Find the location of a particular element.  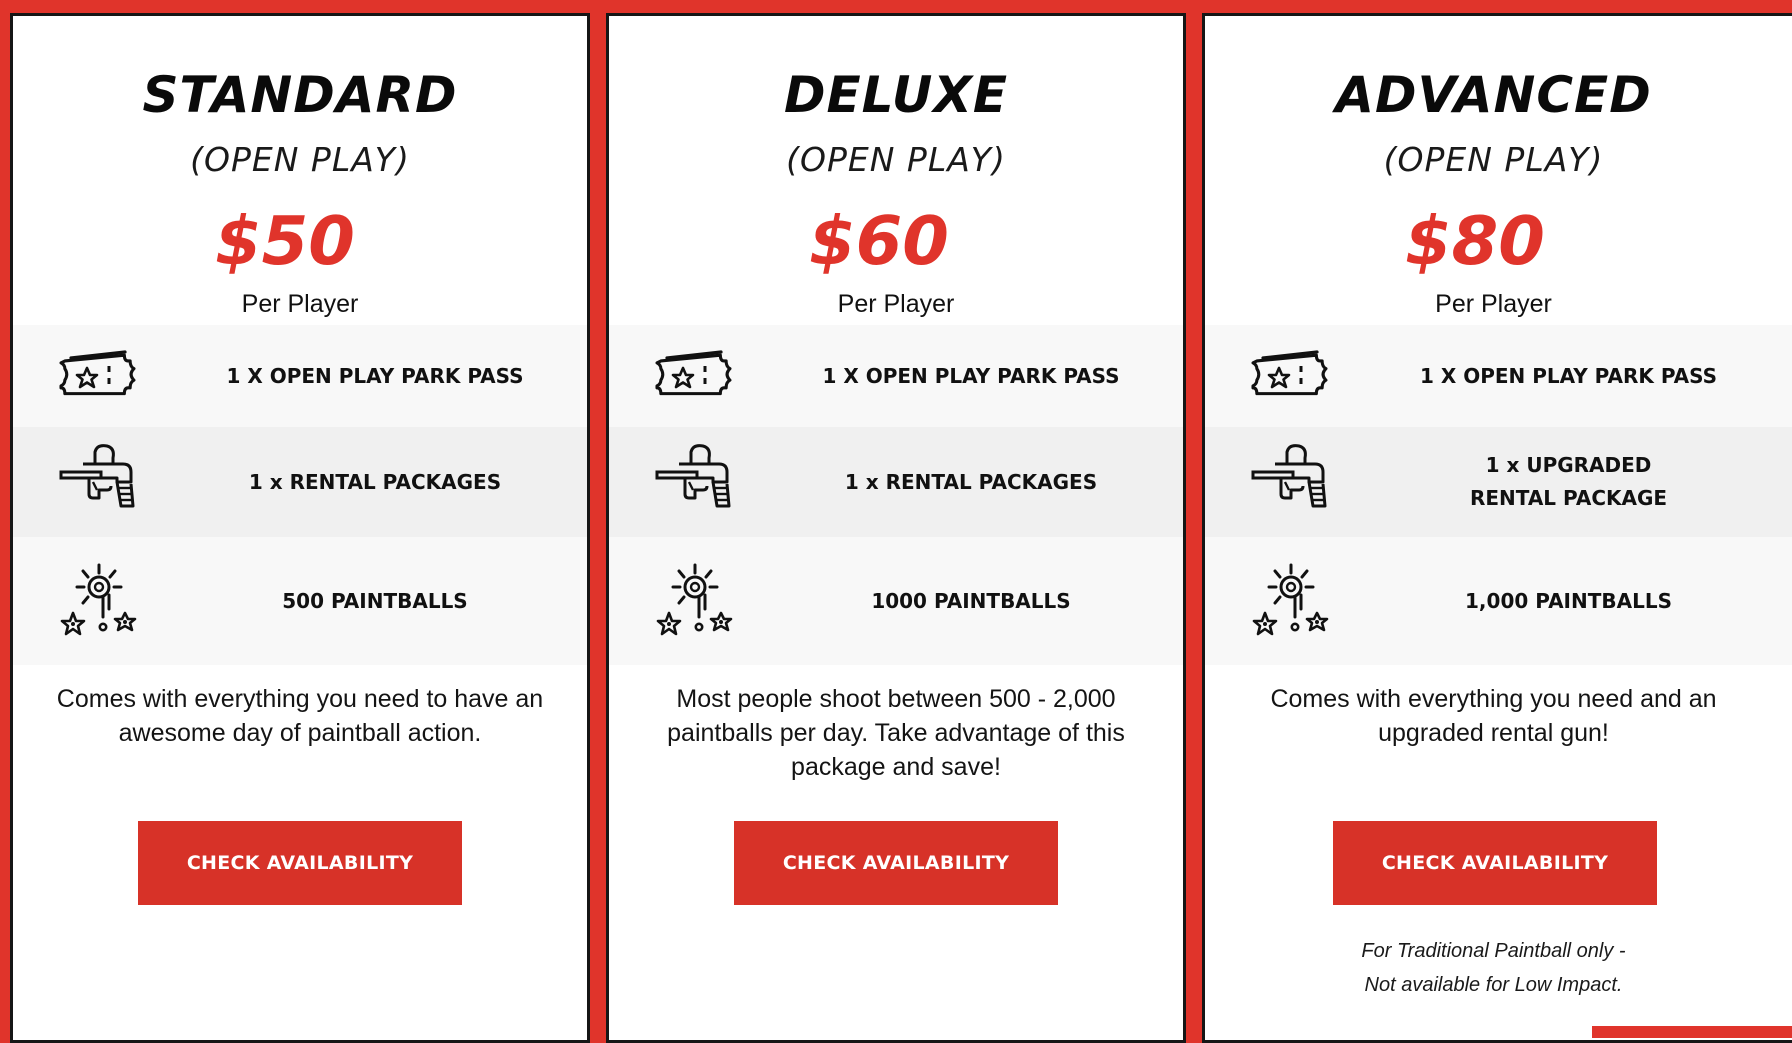

feature-row: 500 PAINTBALLS is located at coordinates (300, 601).